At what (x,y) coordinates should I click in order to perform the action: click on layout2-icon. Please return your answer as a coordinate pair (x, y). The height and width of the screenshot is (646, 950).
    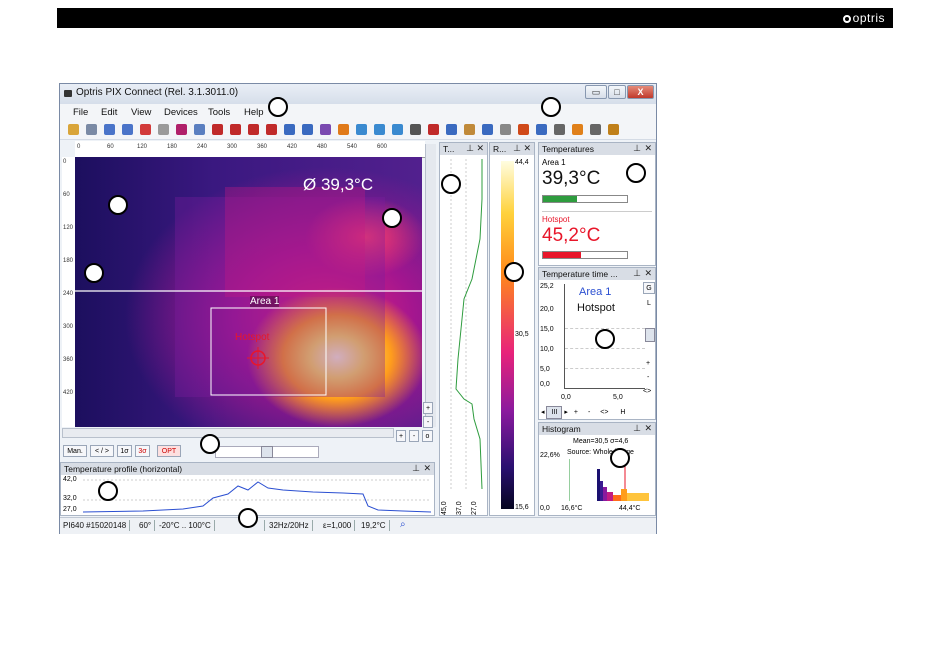
    Looking at the image, I should click on (271, 129).